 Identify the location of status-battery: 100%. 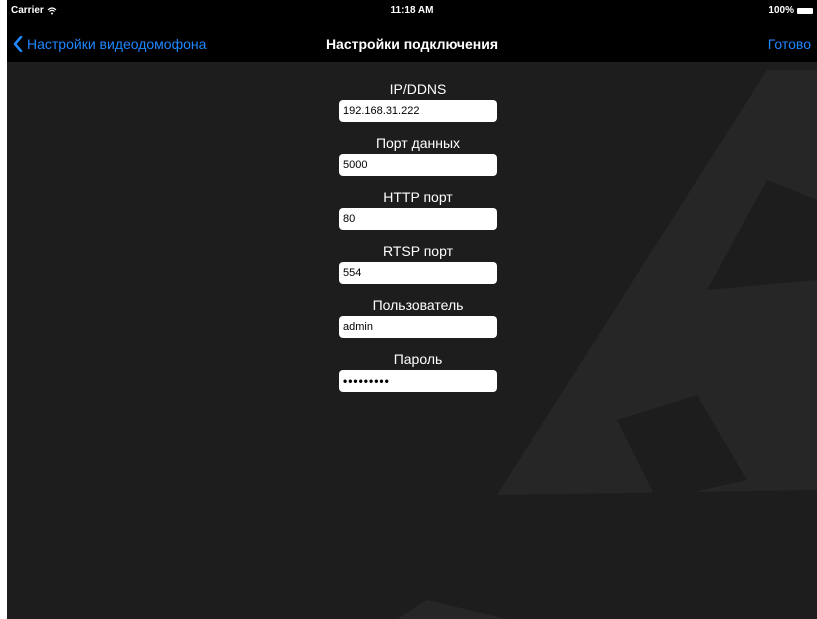
(790, 10).